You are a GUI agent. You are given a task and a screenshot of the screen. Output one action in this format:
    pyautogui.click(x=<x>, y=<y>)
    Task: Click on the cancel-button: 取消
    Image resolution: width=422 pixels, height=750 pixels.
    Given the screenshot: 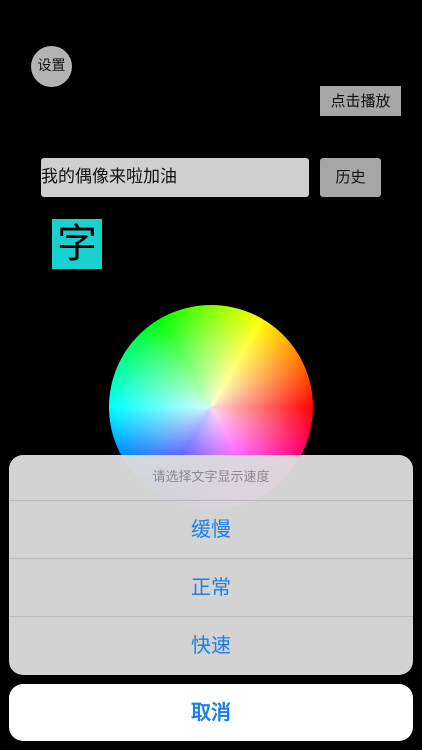 What is the action you would take?
    pyautogui.click(x=211, y=712)
    